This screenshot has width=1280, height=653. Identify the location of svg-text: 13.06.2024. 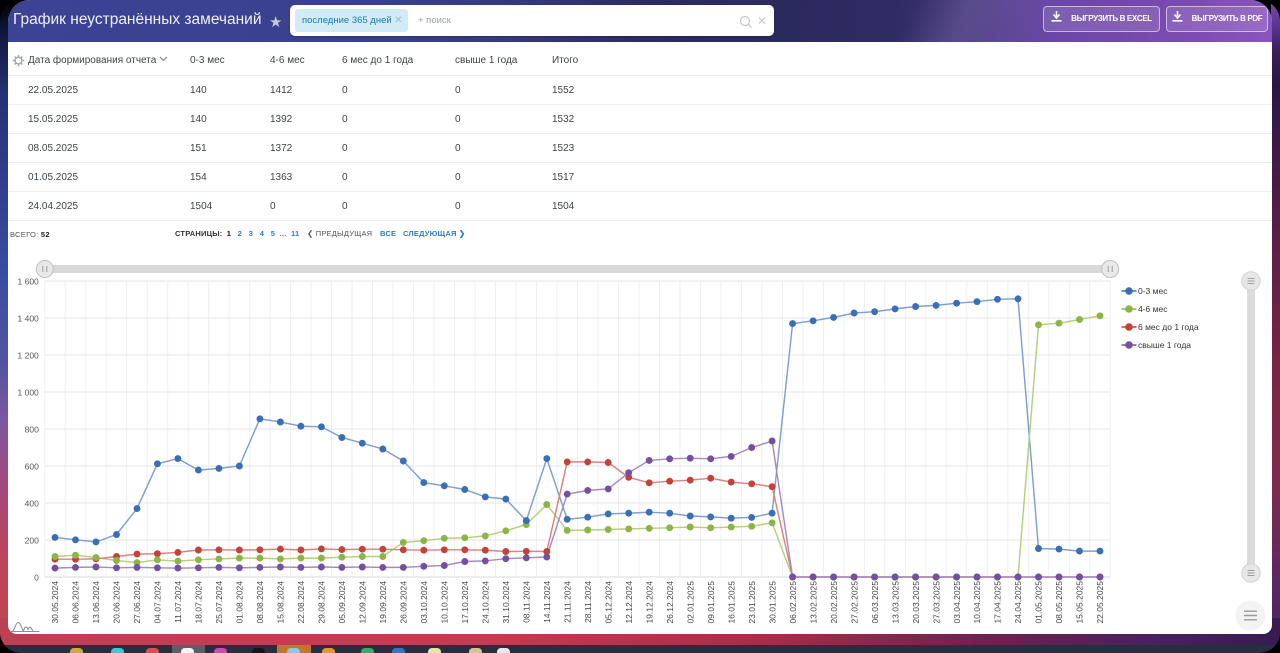
(96, 602).